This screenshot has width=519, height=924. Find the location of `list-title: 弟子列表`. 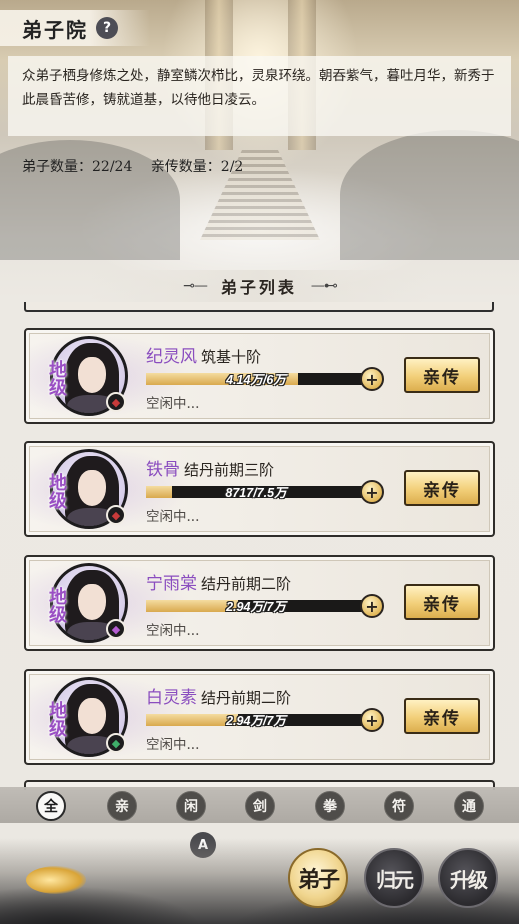

list-title: 弟子列表 is located at coordinates (258, 287).